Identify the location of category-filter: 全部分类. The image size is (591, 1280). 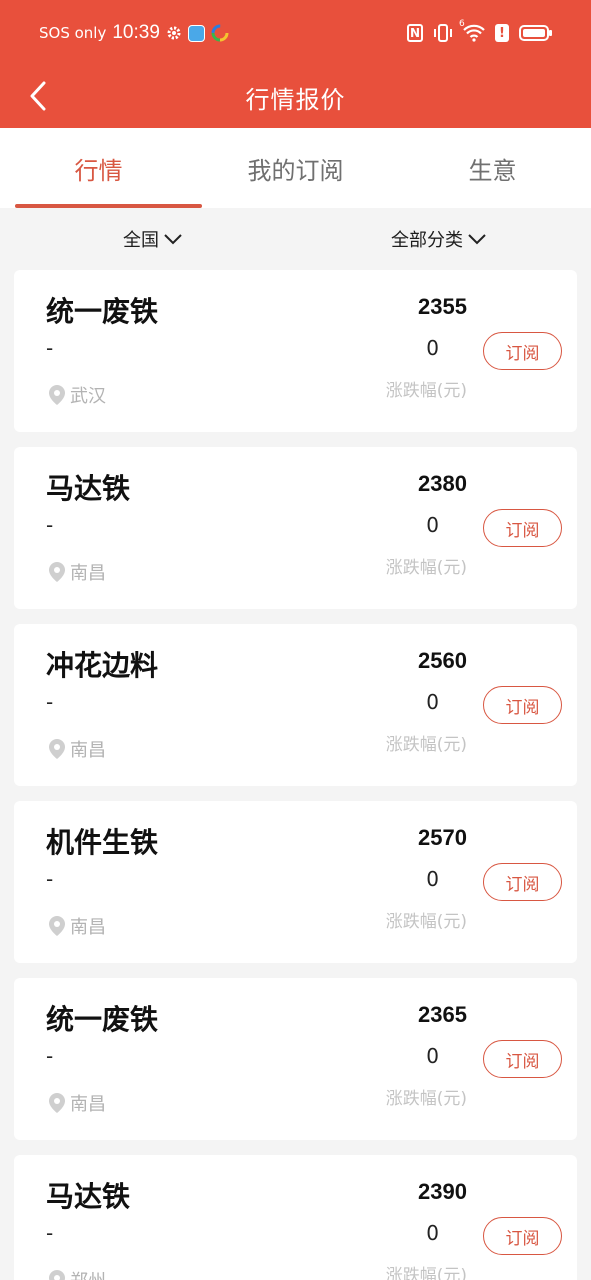
(439, 239).